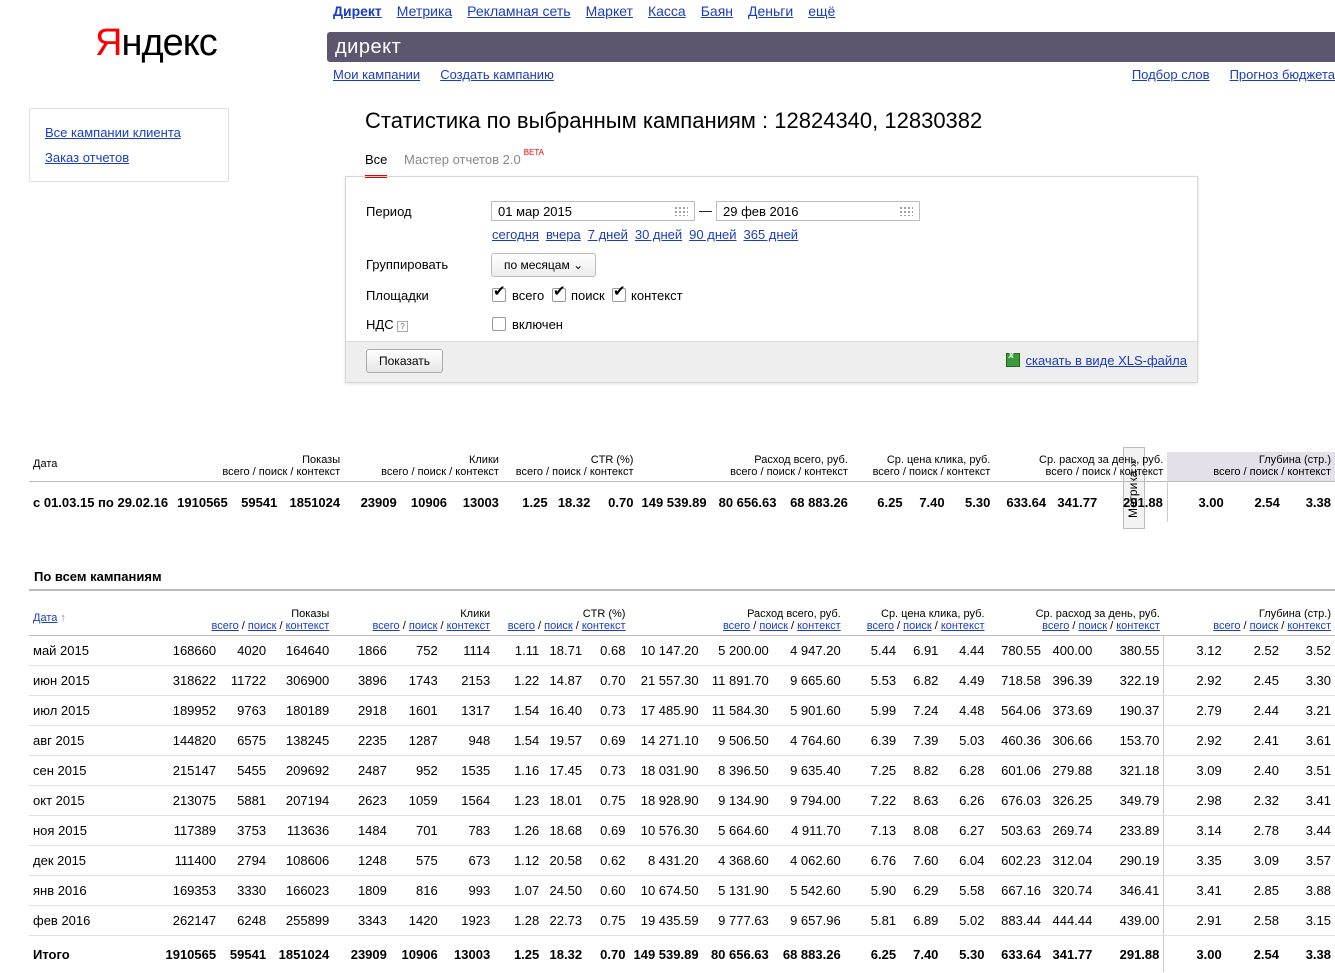  What do you see at coordinates (357, 11) in the screenshot?
I see `service-direct: Директ` at bounding box center [357, 11].